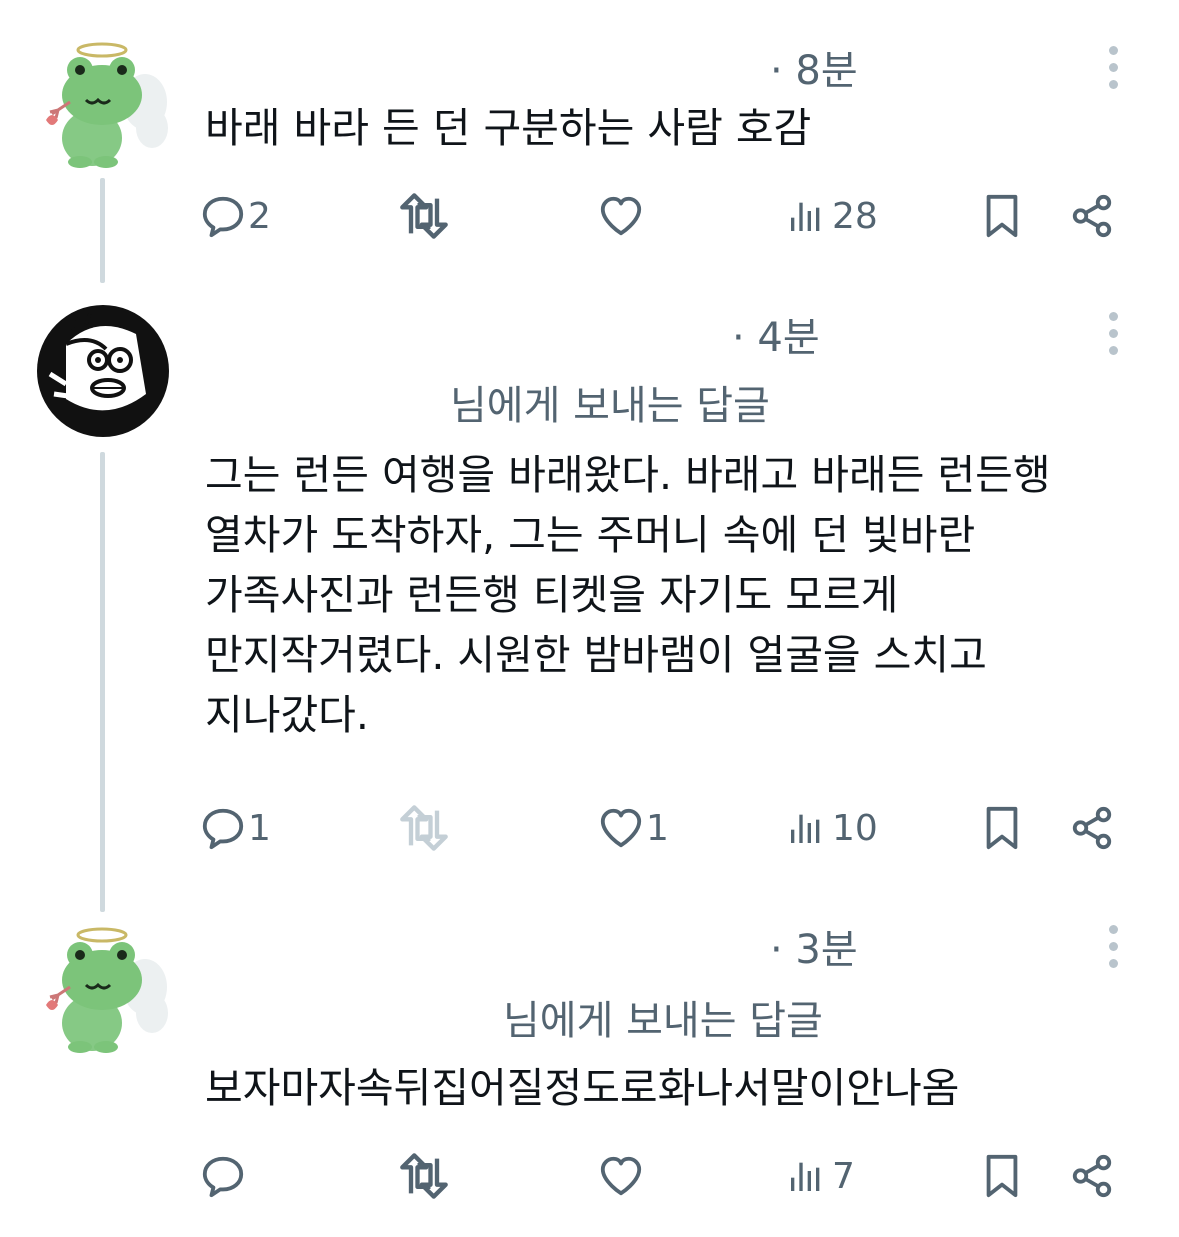 The width and height of the screenshot is (1179, 1237). What do you see at coordinates (843, 1176) in the screenshot?
I see `views-count: 7` at bounding box center [843, 1176].